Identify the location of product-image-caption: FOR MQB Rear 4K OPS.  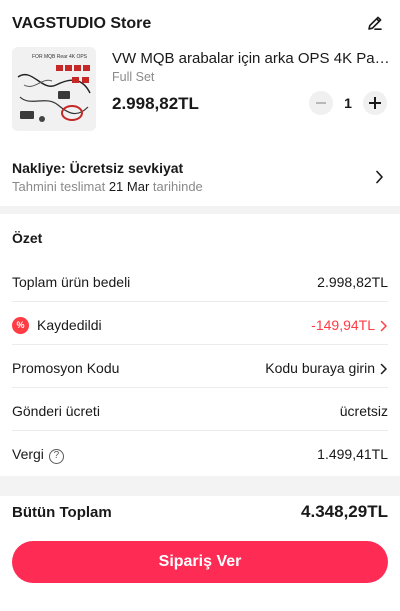
(60, 57).